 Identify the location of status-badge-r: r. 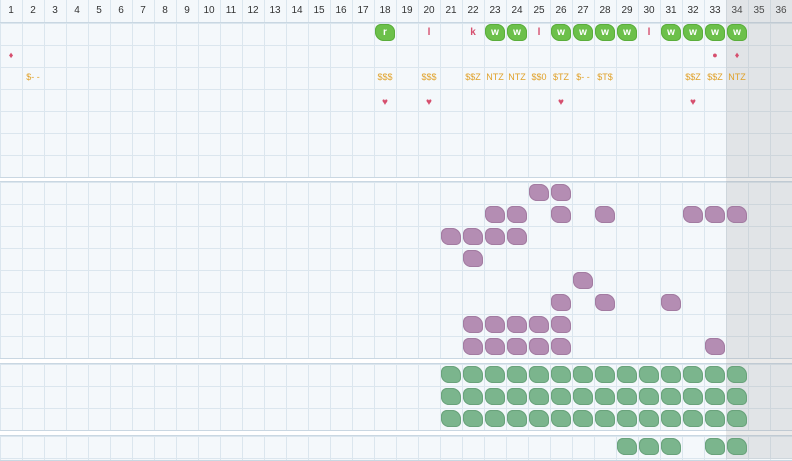
(385, 32).